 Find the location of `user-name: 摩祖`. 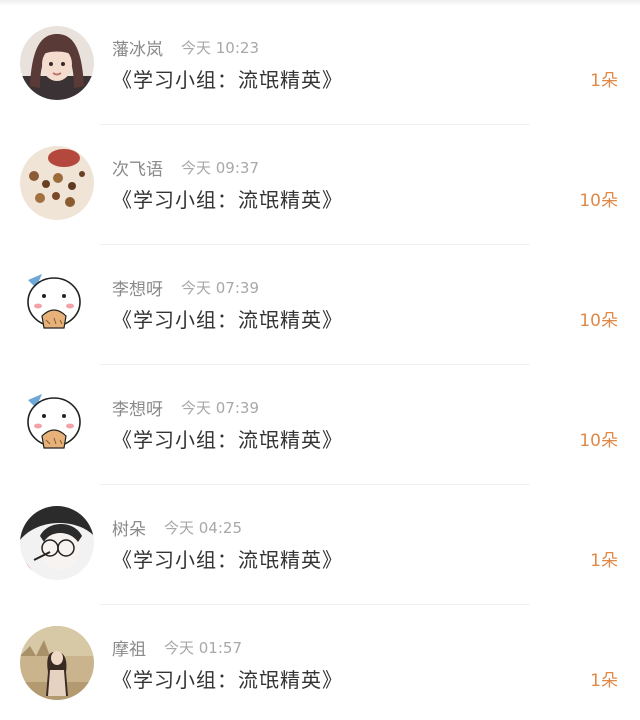

user-name: 摩祖 is located at coordinates (129, 647).